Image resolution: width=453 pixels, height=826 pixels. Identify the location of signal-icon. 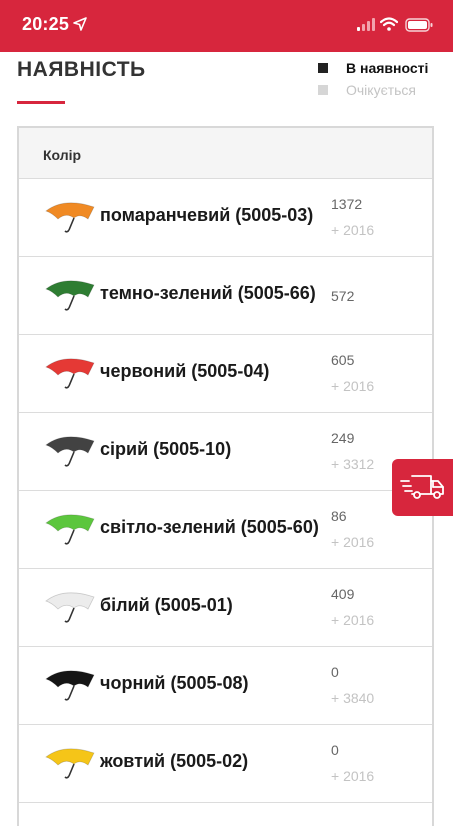
(366, 24).